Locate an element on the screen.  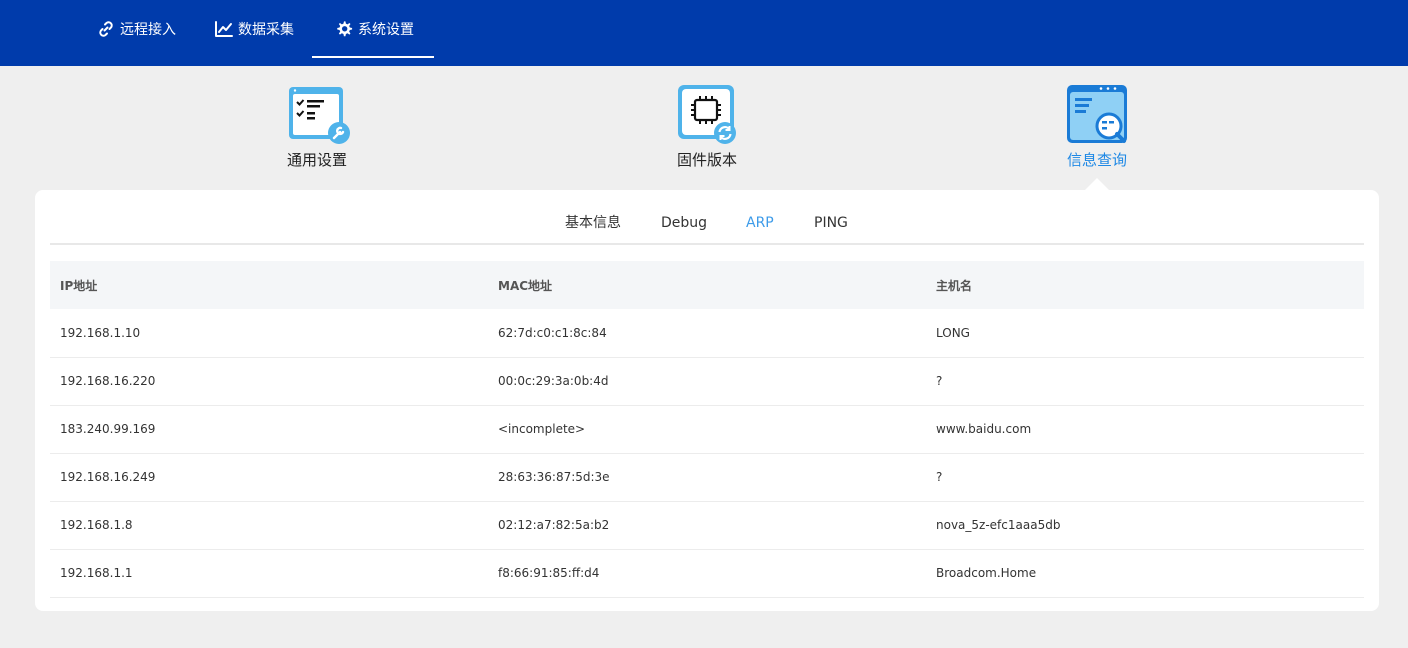
cell-mac: 00:0c:29:3a:0b:4d is located at coordinates (707, 381).